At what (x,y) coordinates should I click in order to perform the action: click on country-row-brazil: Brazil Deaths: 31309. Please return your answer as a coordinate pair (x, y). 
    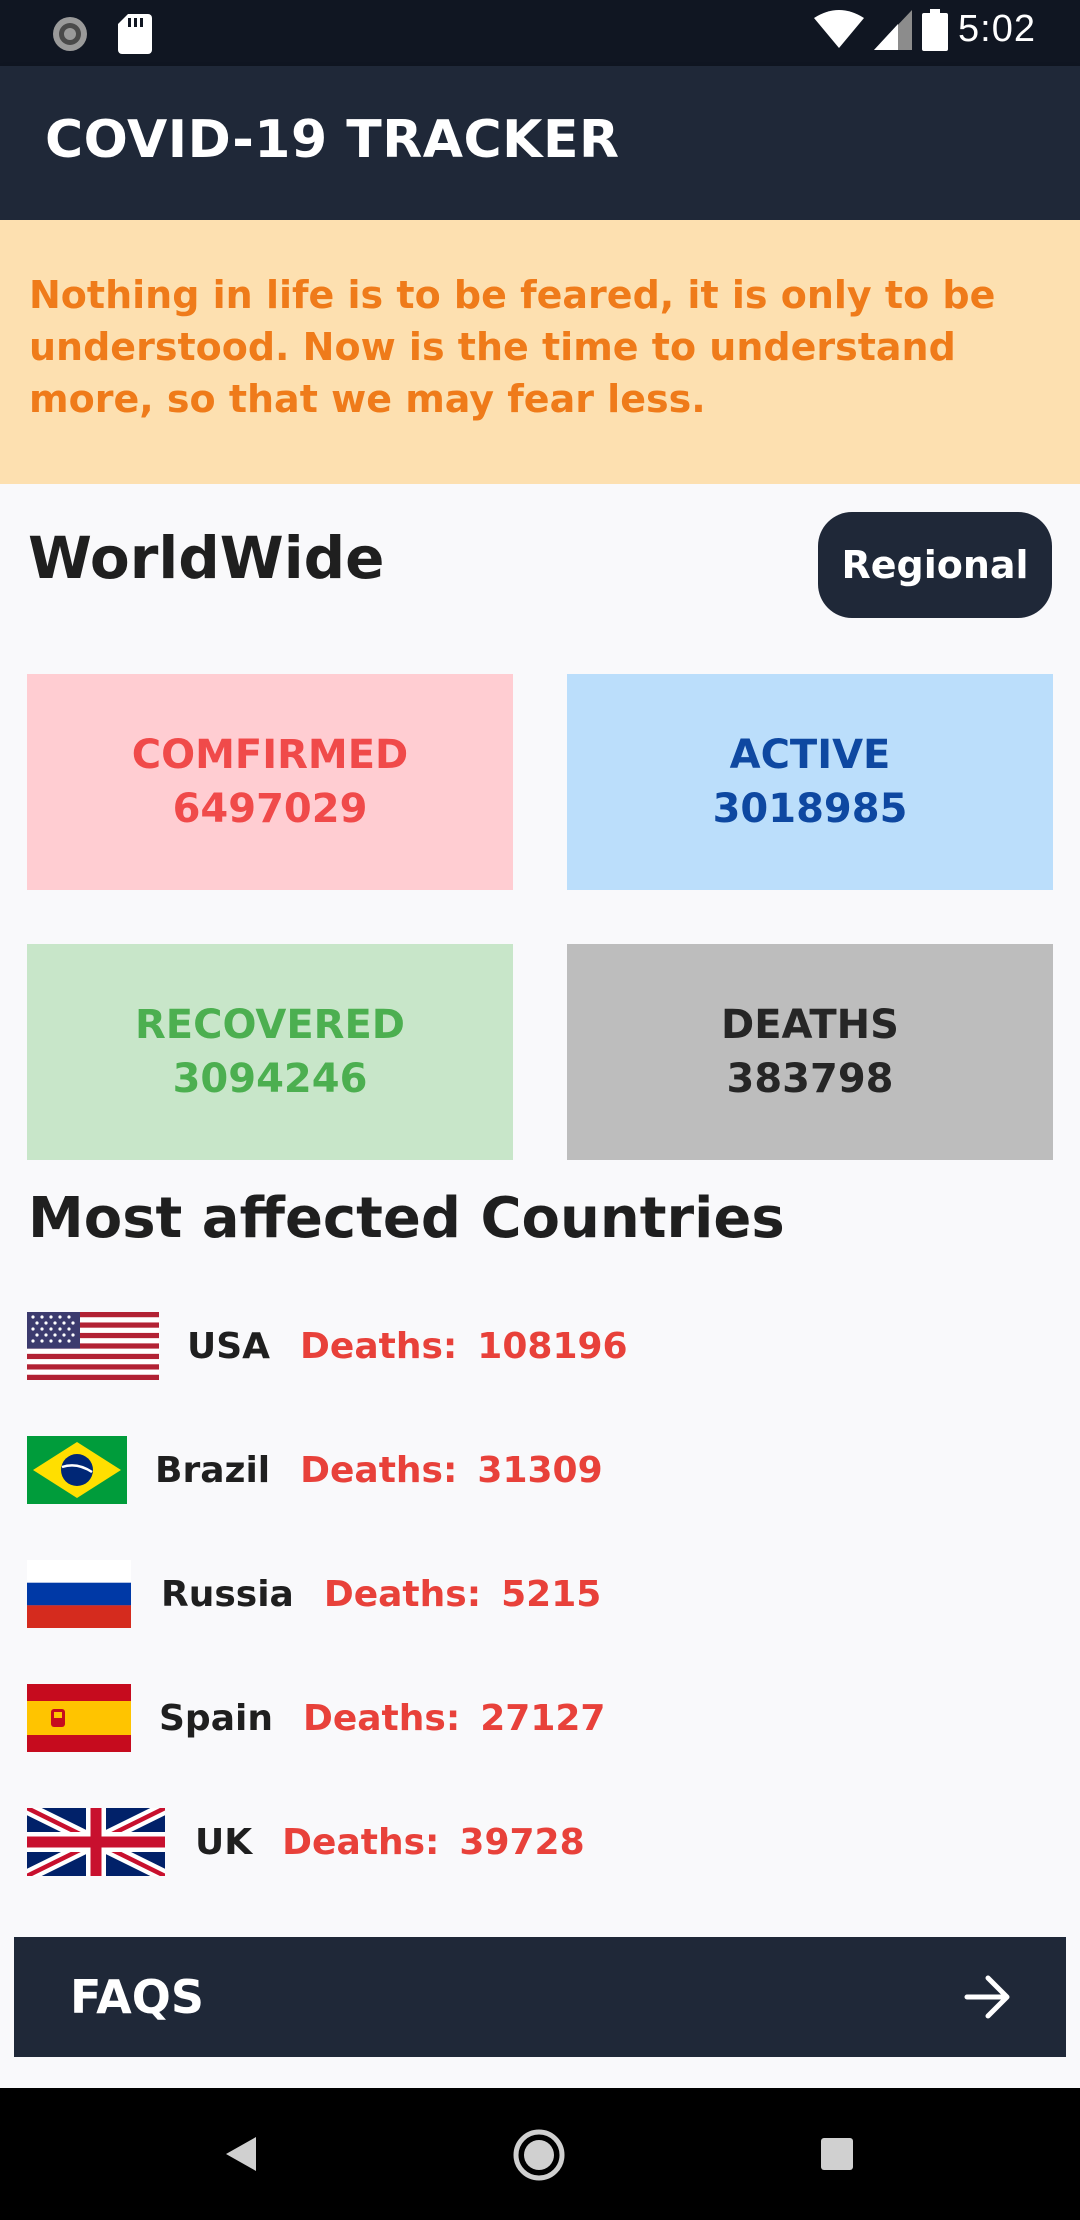
    Looking at the image, I should click on (315, 1470).